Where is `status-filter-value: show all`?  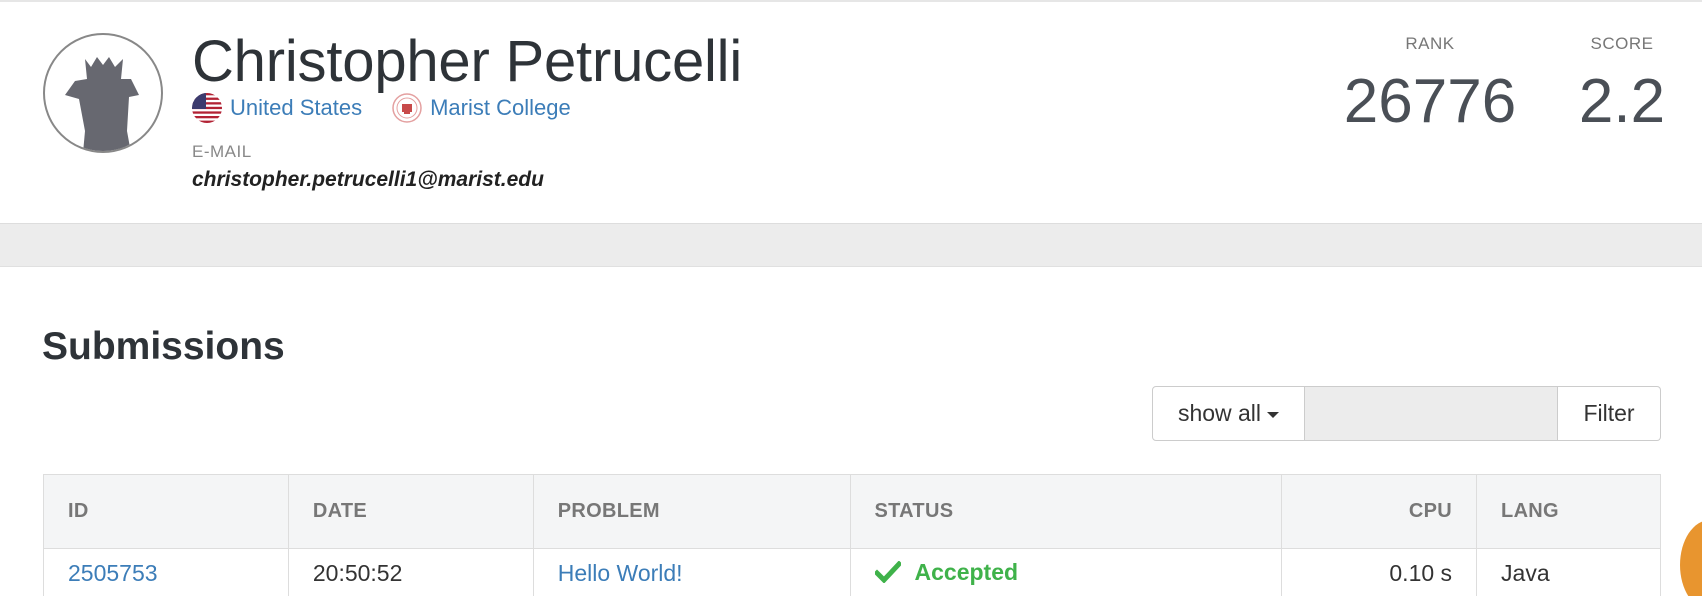
status-filter-value: show all is located at coordinates (1219, 413).